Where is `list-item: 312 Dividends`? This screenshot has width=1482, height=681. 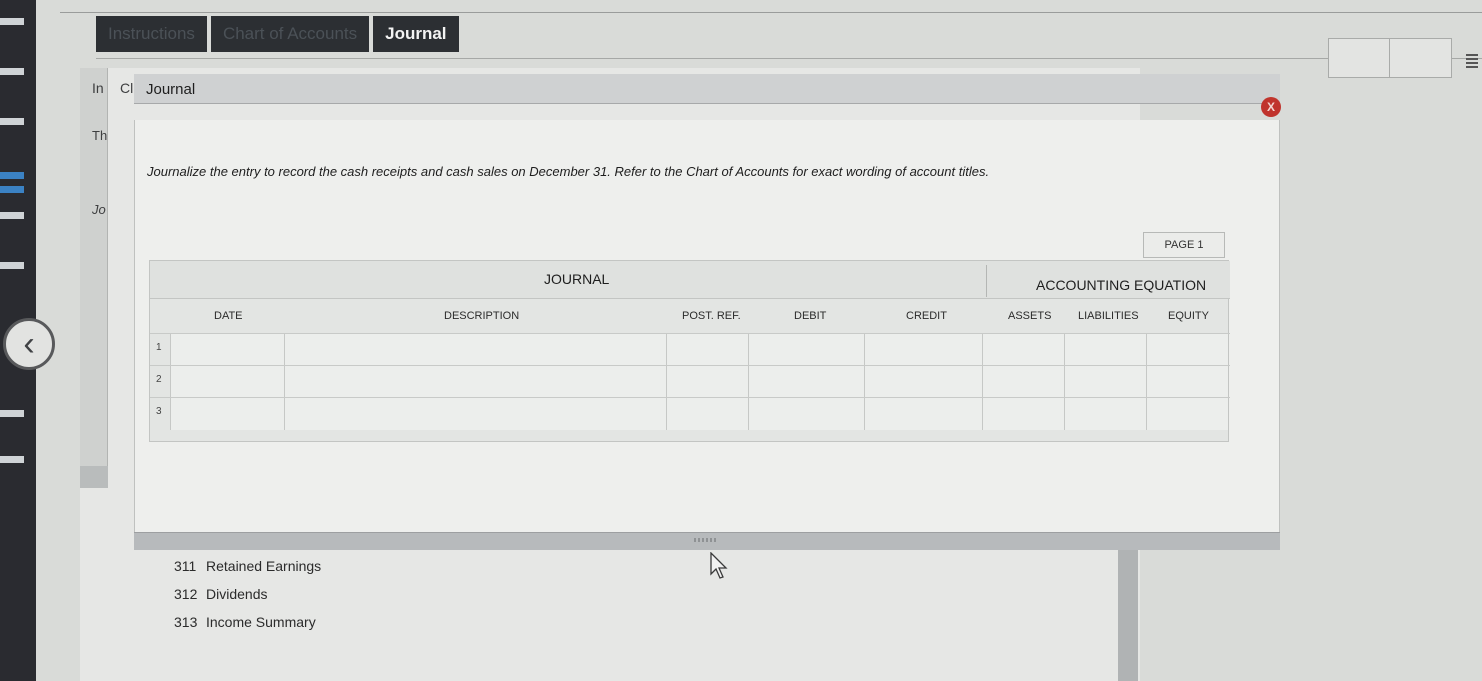 list-item: 312 Dividends is located at coordinates (247, 600).